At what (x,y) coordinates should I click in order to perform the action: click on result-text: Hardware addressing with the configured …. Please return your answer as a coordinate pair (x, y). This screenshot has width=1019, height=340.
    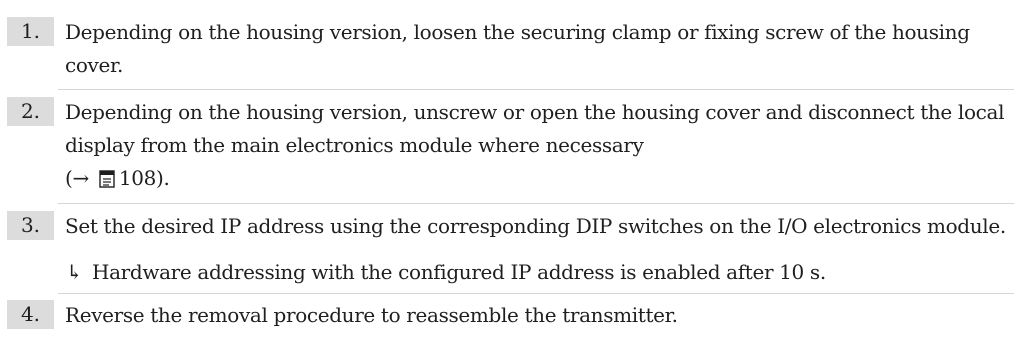
    Looking at the image, I should click on (459, 272).